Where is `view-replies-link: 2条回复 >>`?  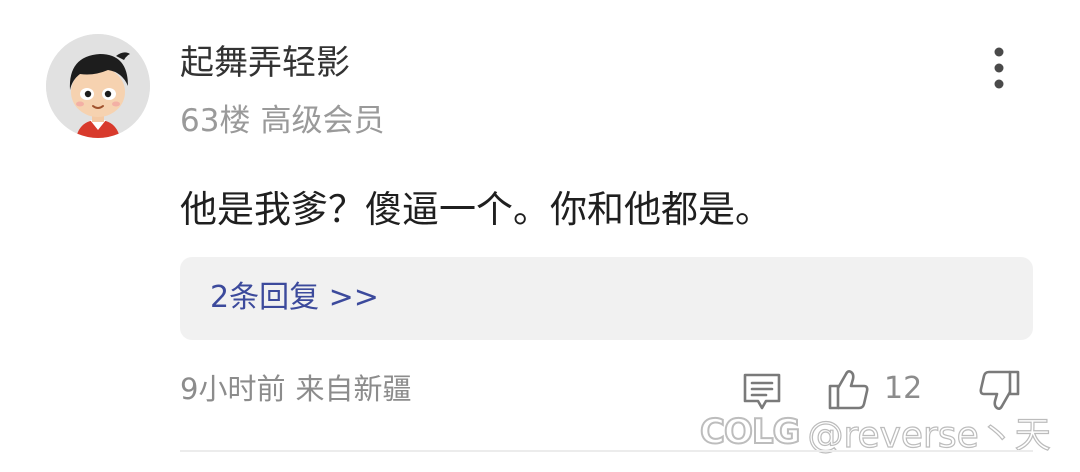
view-replies-link: 2条回复 >> is located at coordinates (294, 298).